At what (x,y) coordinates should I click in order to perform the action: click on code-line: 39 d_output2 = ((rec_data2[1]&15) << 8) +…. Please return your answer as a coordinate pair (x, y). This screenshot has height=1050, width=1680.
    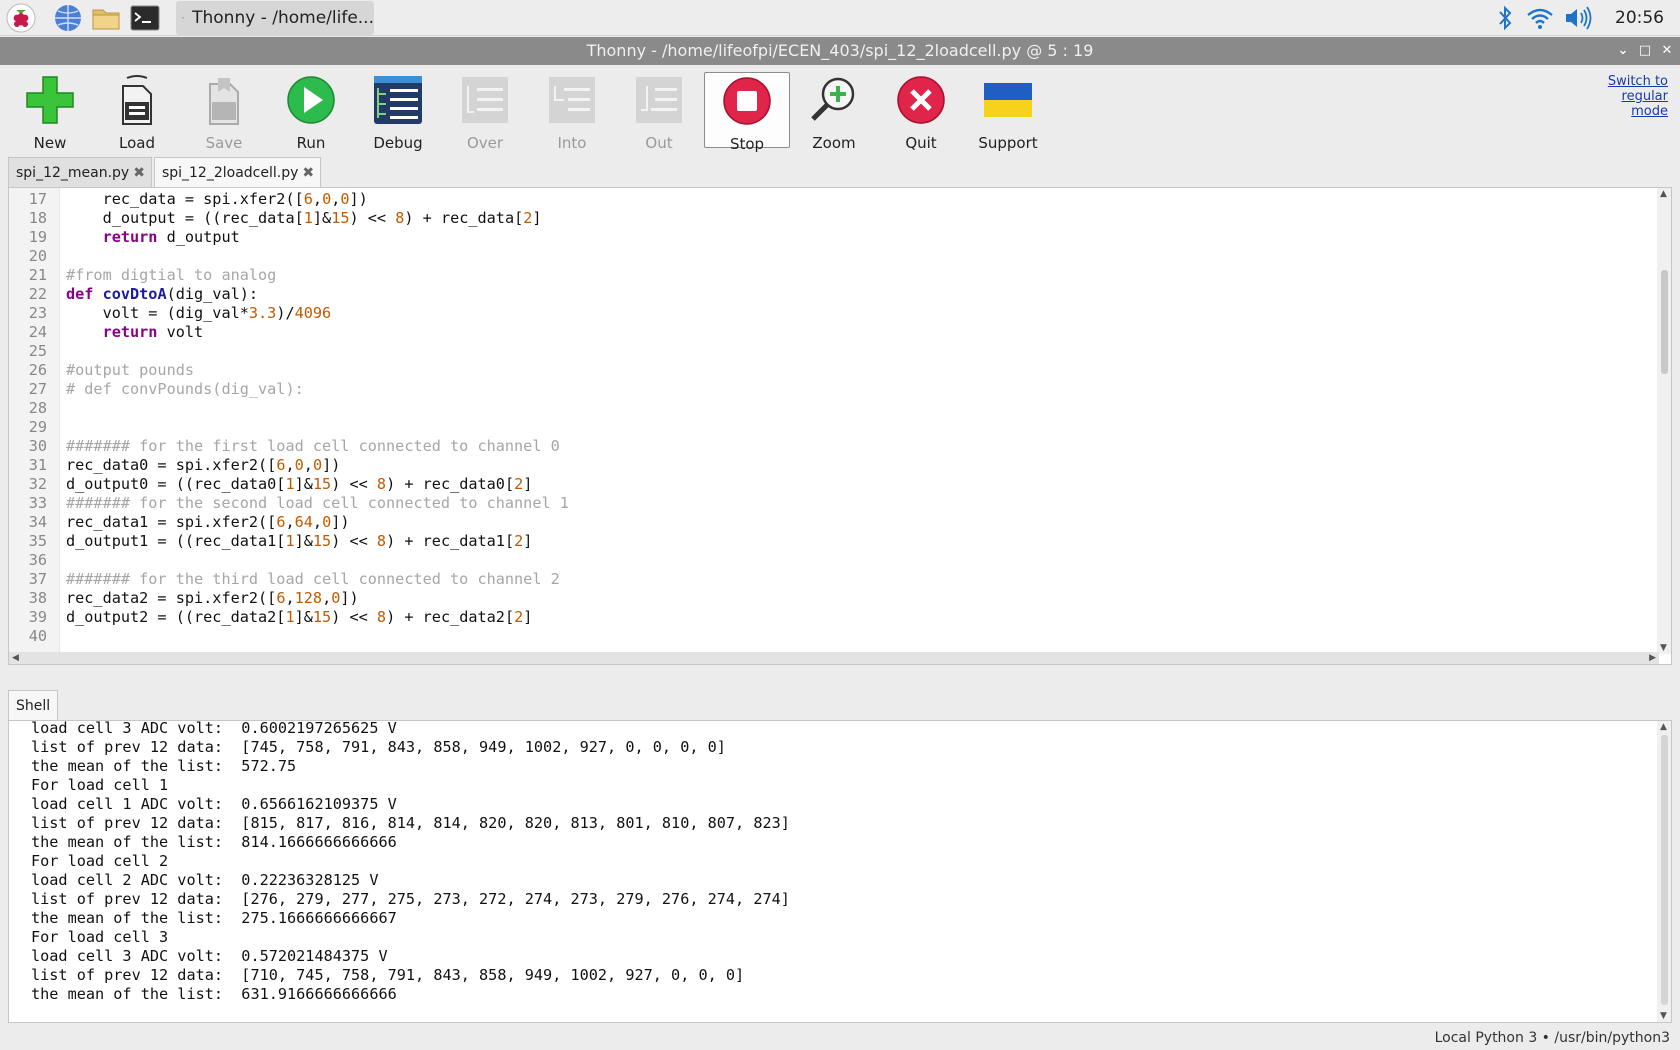
    Looking at the image, I should click on (829, 617).